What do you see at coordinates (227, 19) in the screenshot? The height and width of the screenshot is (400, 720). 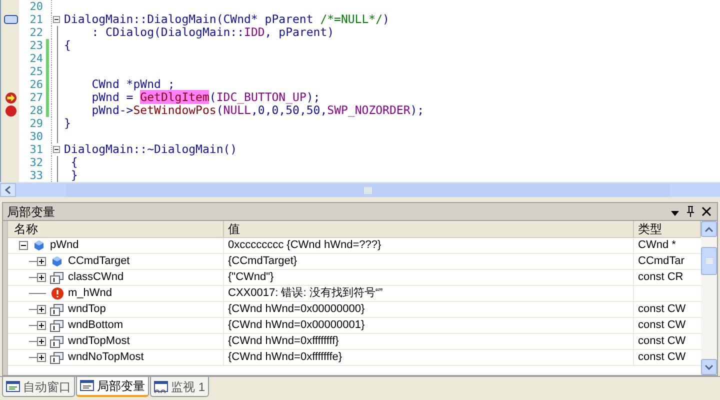 I see `code-line: DialogMain::DialogMain(CWnd* pParent /*=NULL*/)` at bounding box center [227, 19].